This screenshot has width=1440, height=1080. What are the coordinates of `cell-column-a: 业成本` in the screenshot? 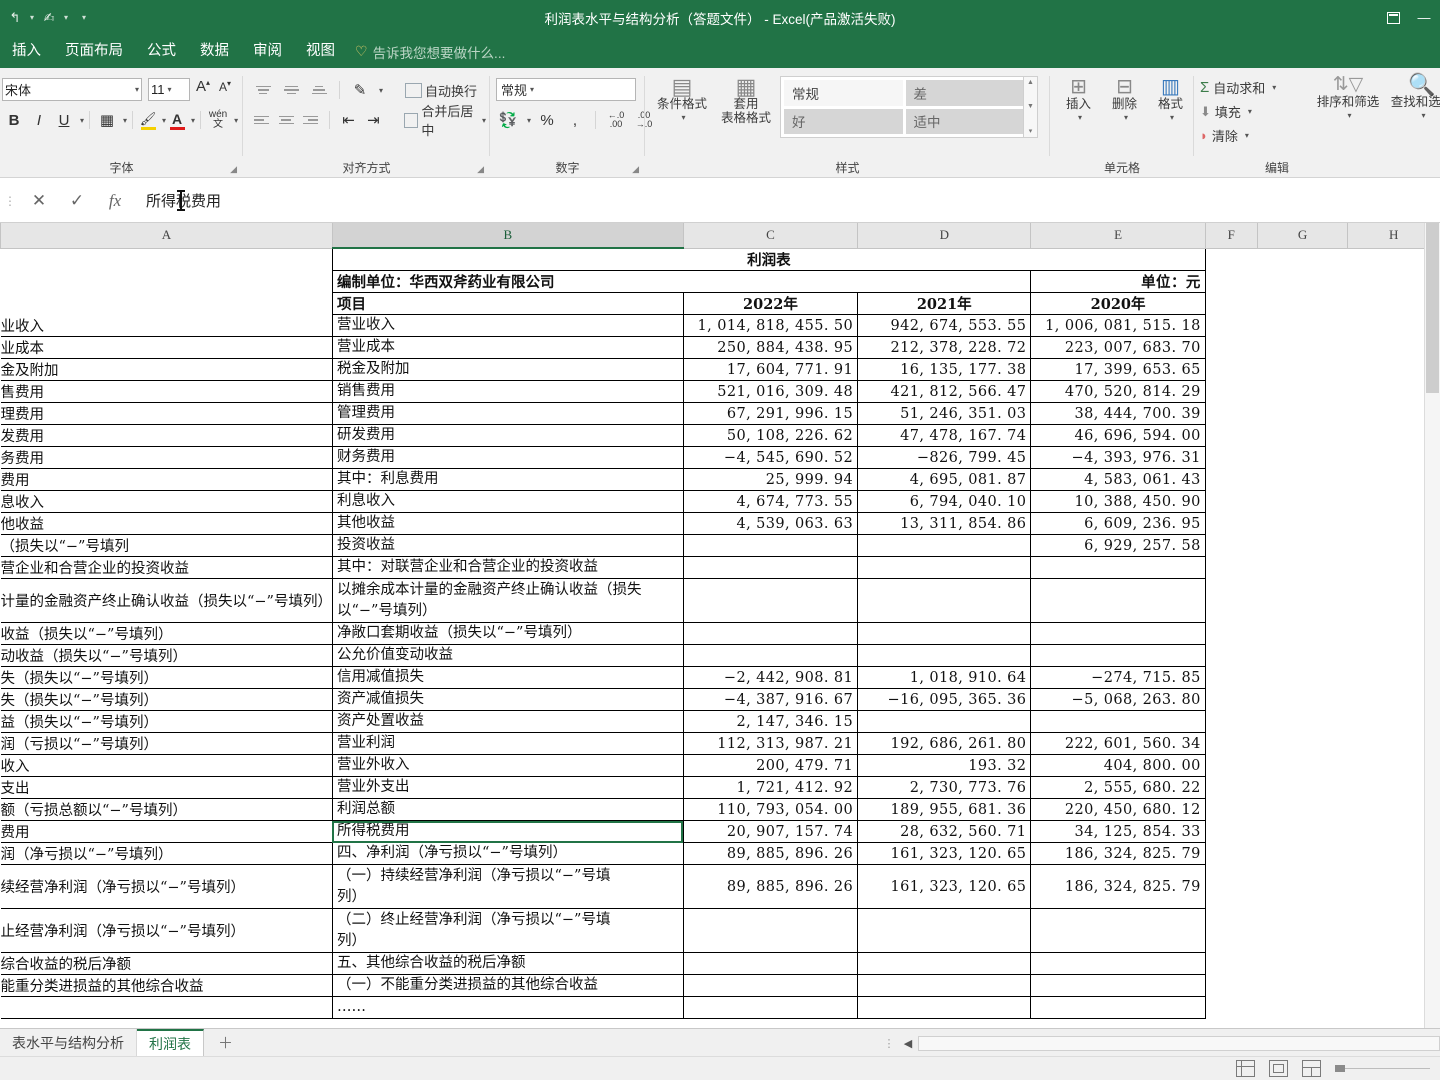 It's located at (166, 347).